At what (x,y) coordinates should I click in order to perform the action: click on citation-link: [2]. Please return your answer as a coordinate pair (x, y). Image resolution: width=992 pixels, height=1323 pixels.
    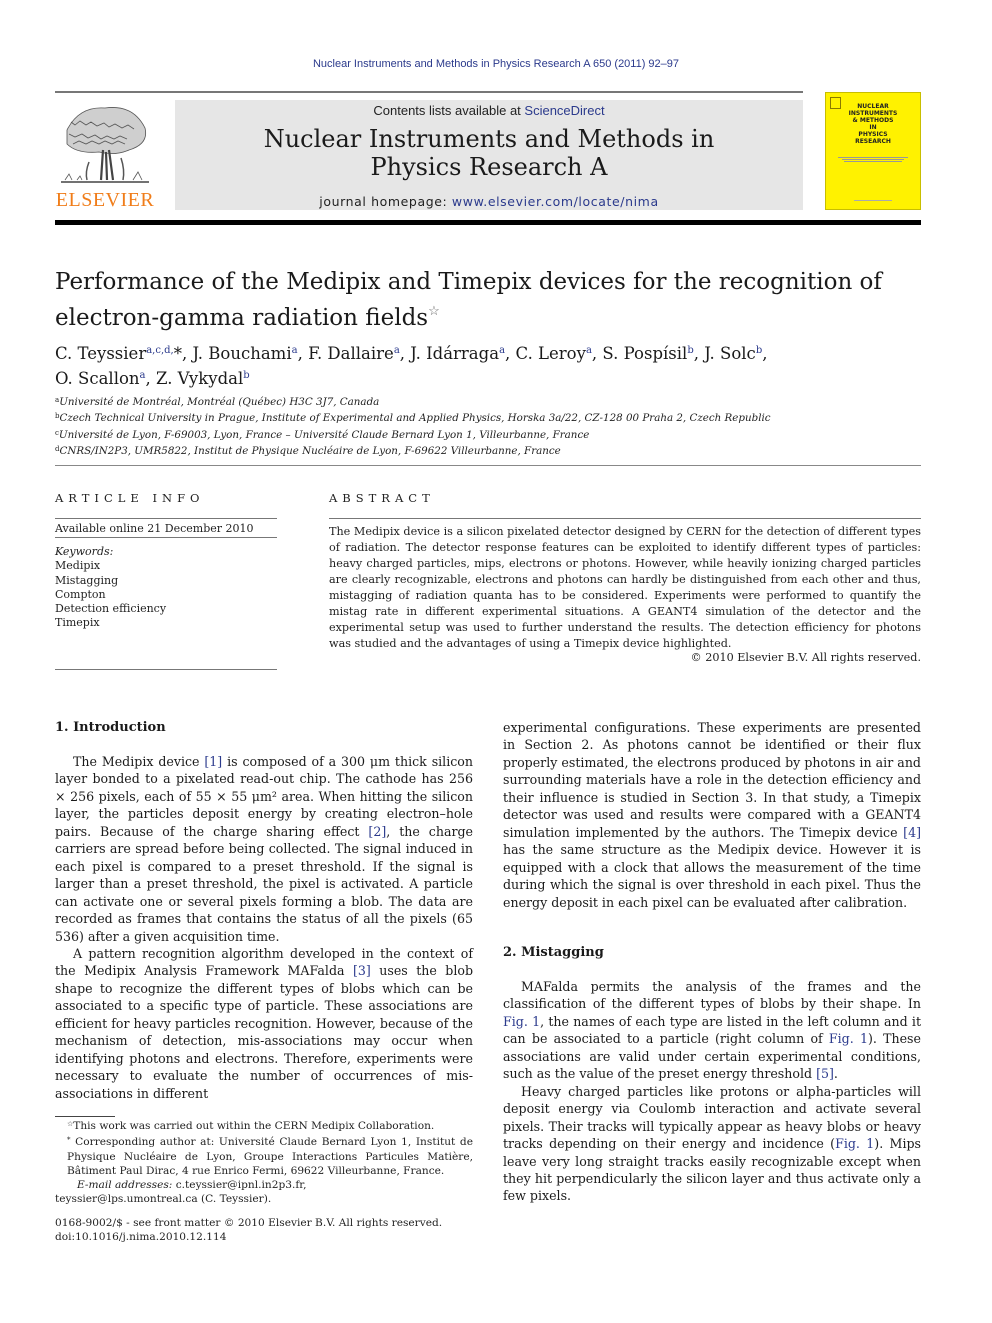
    Looking at the image, I should click on (377, 831).